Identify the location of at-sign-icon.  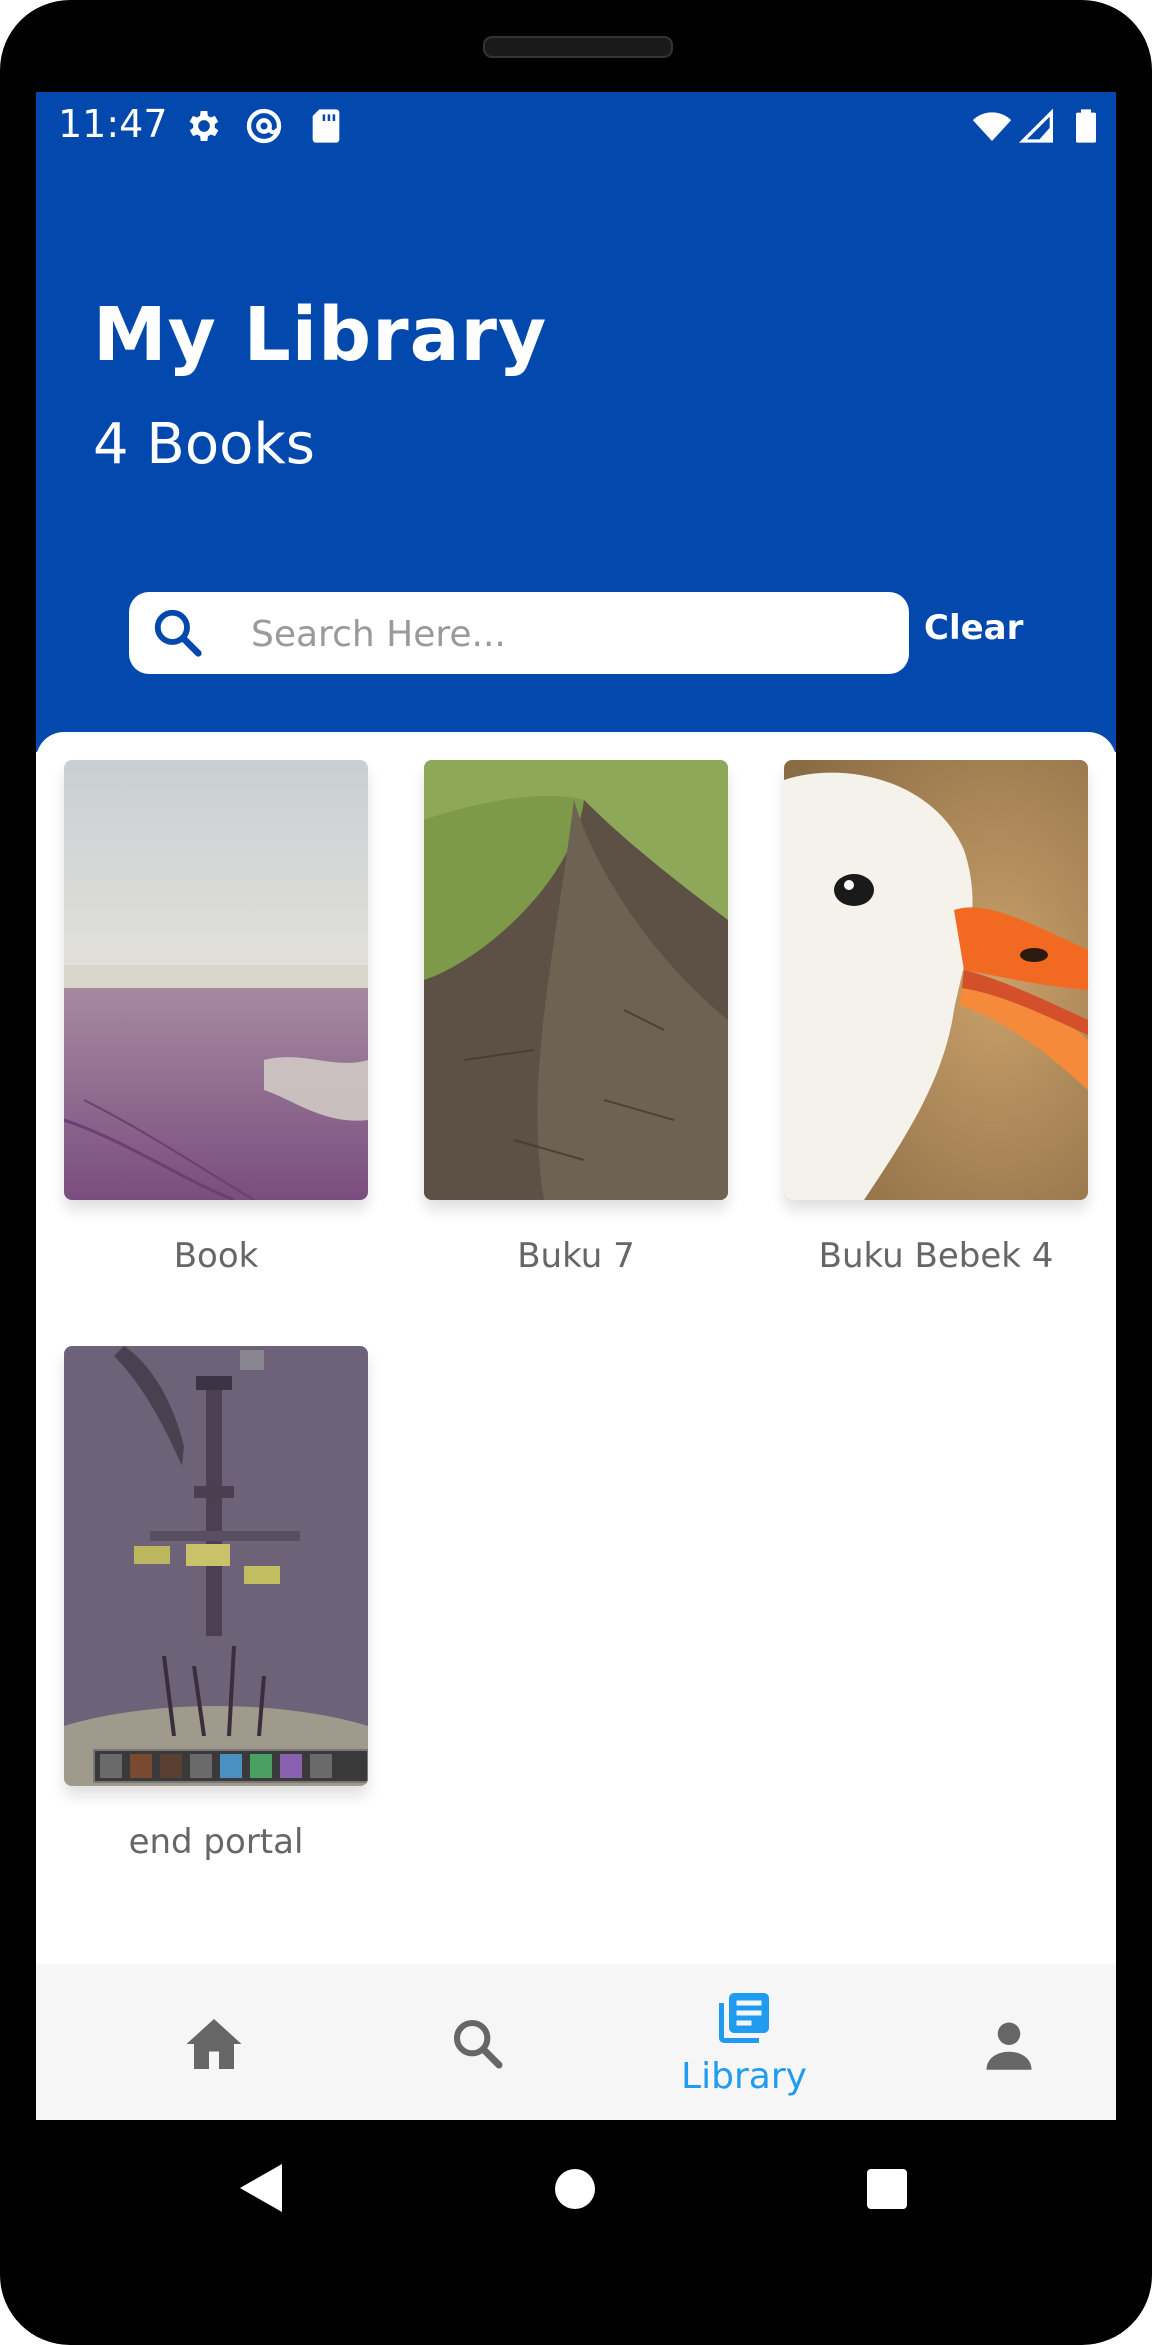
(264, 126).